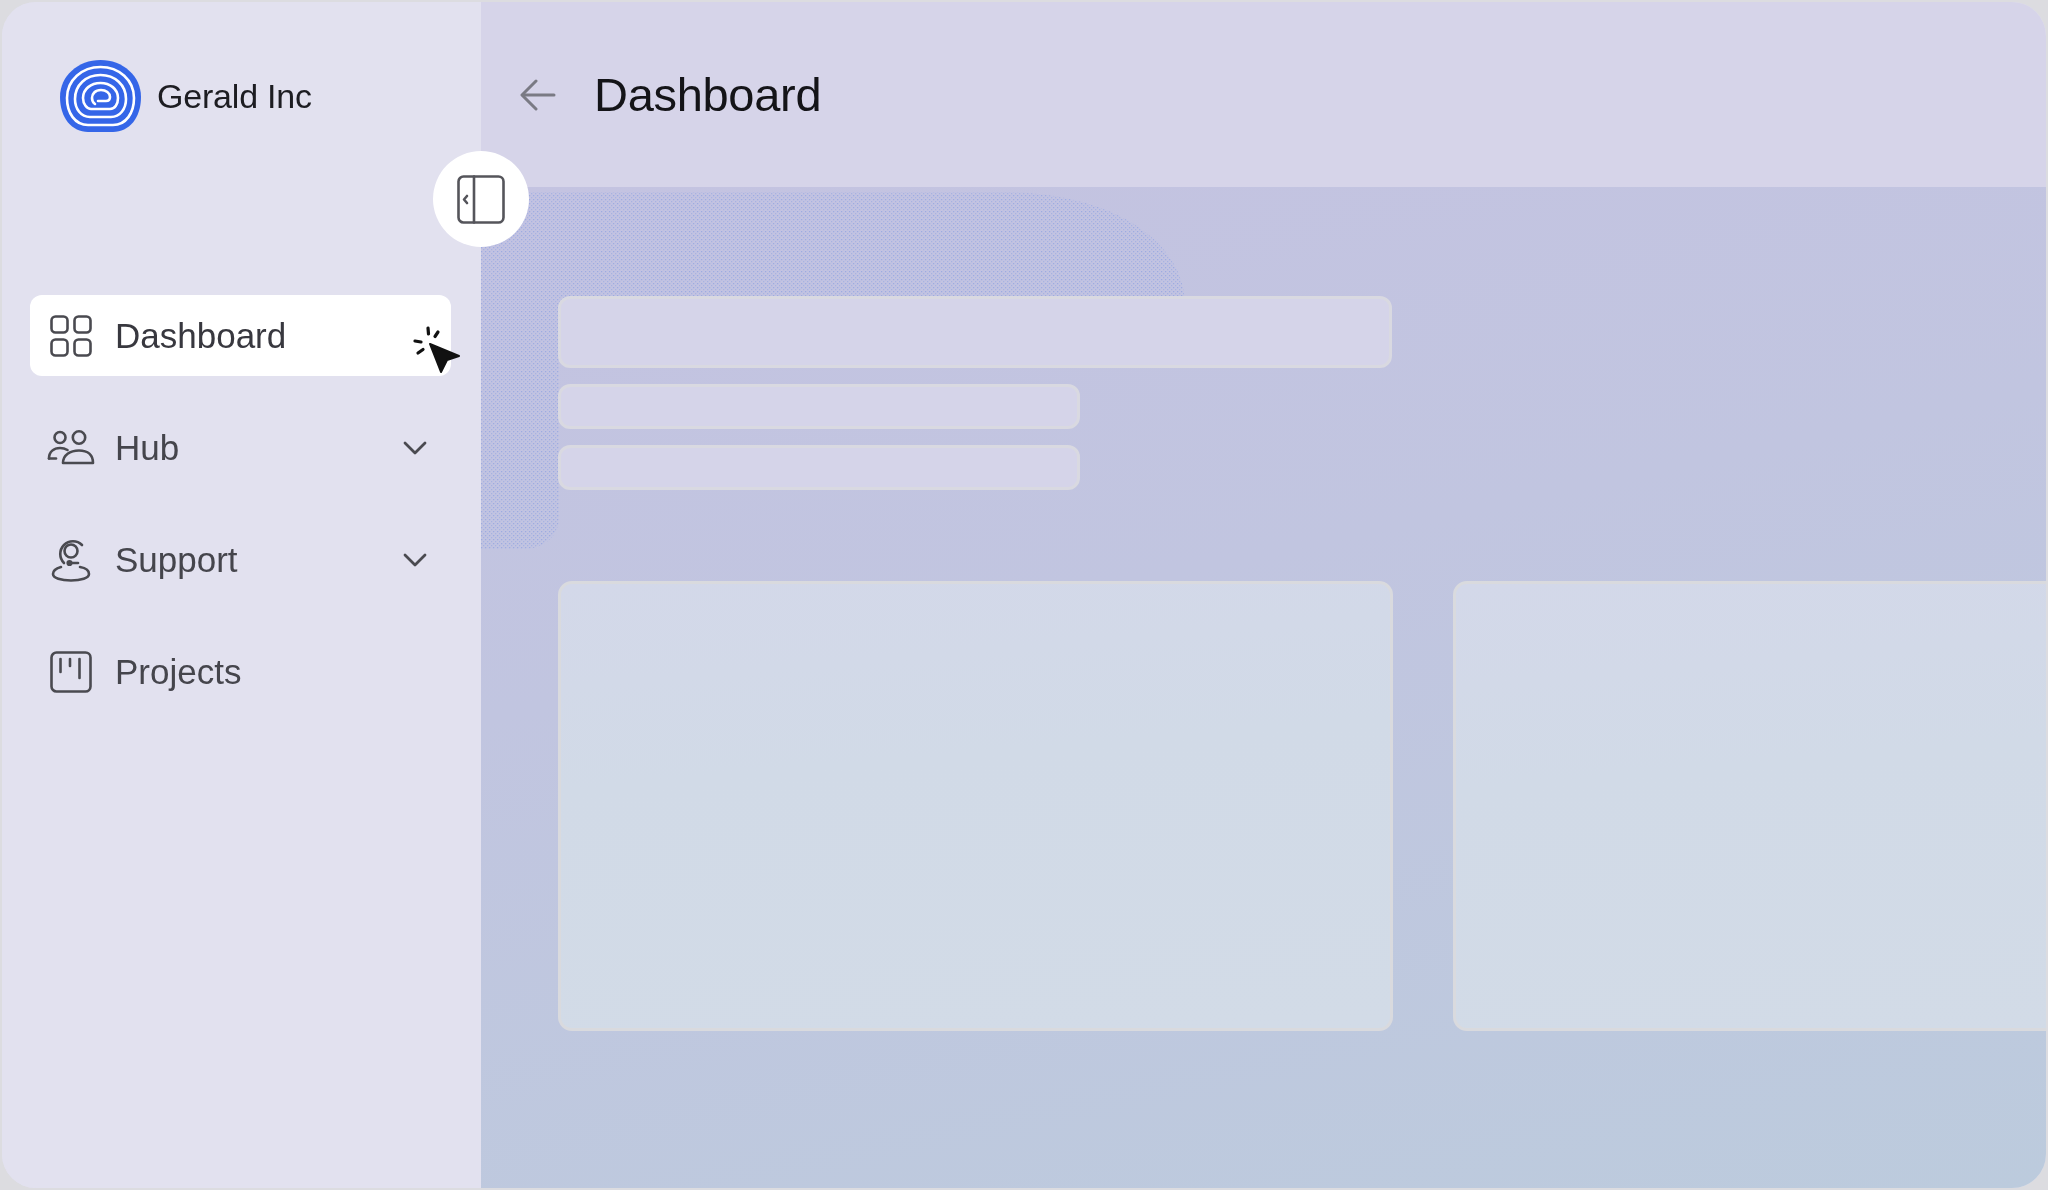 This screenshot has width=2048, height=1190. Describe the element at coordinates (240, 335) in the screenshot. I see `nav-item: Dashboard` at that location.